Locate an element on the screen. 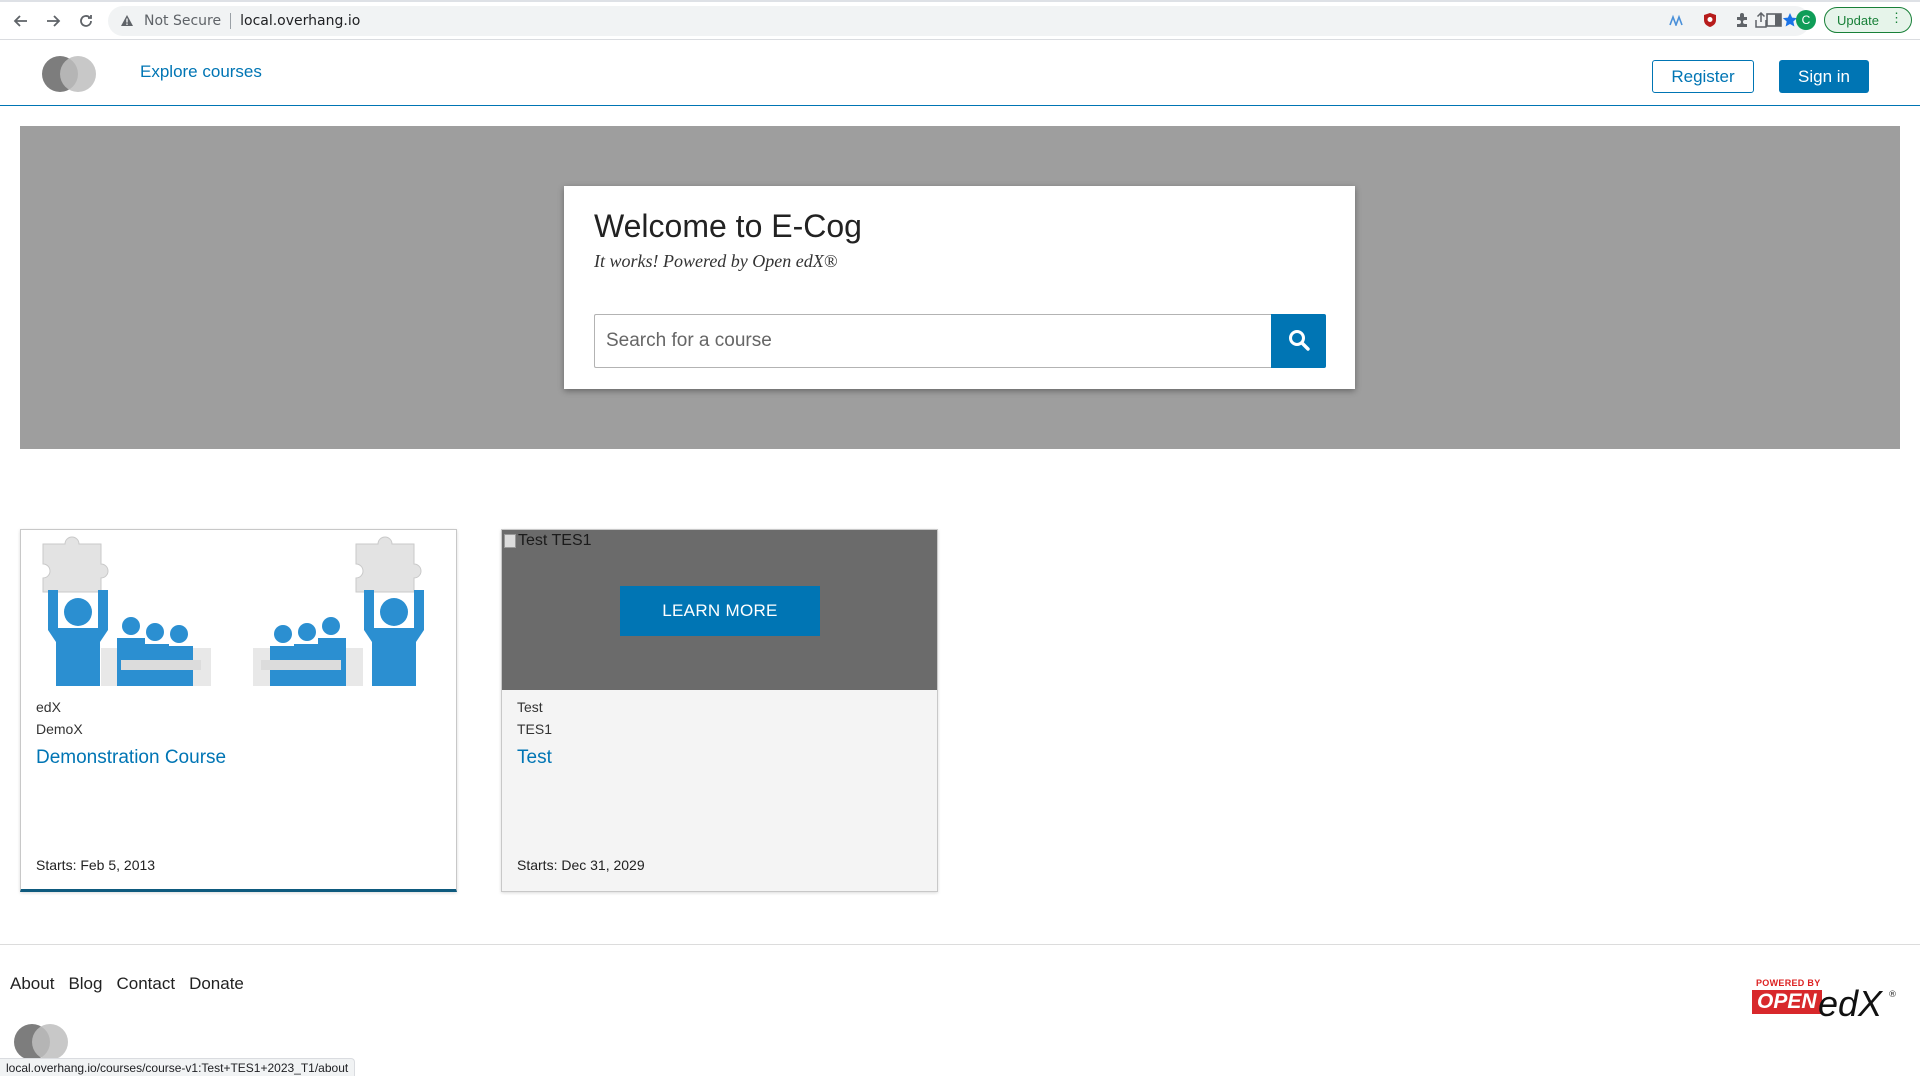 Image resolution: width=1920 pixels, height=1077 pixels. sign-in-button: Sign in is located at coordinates (1824, 76).